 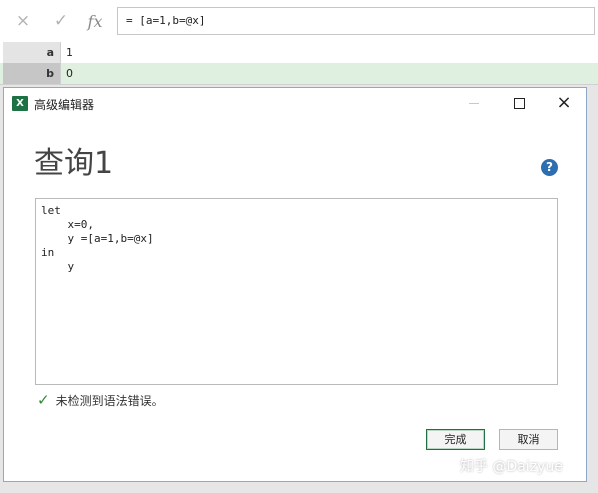 I want to click on help-icon: ?, so click(x=549, y=167).